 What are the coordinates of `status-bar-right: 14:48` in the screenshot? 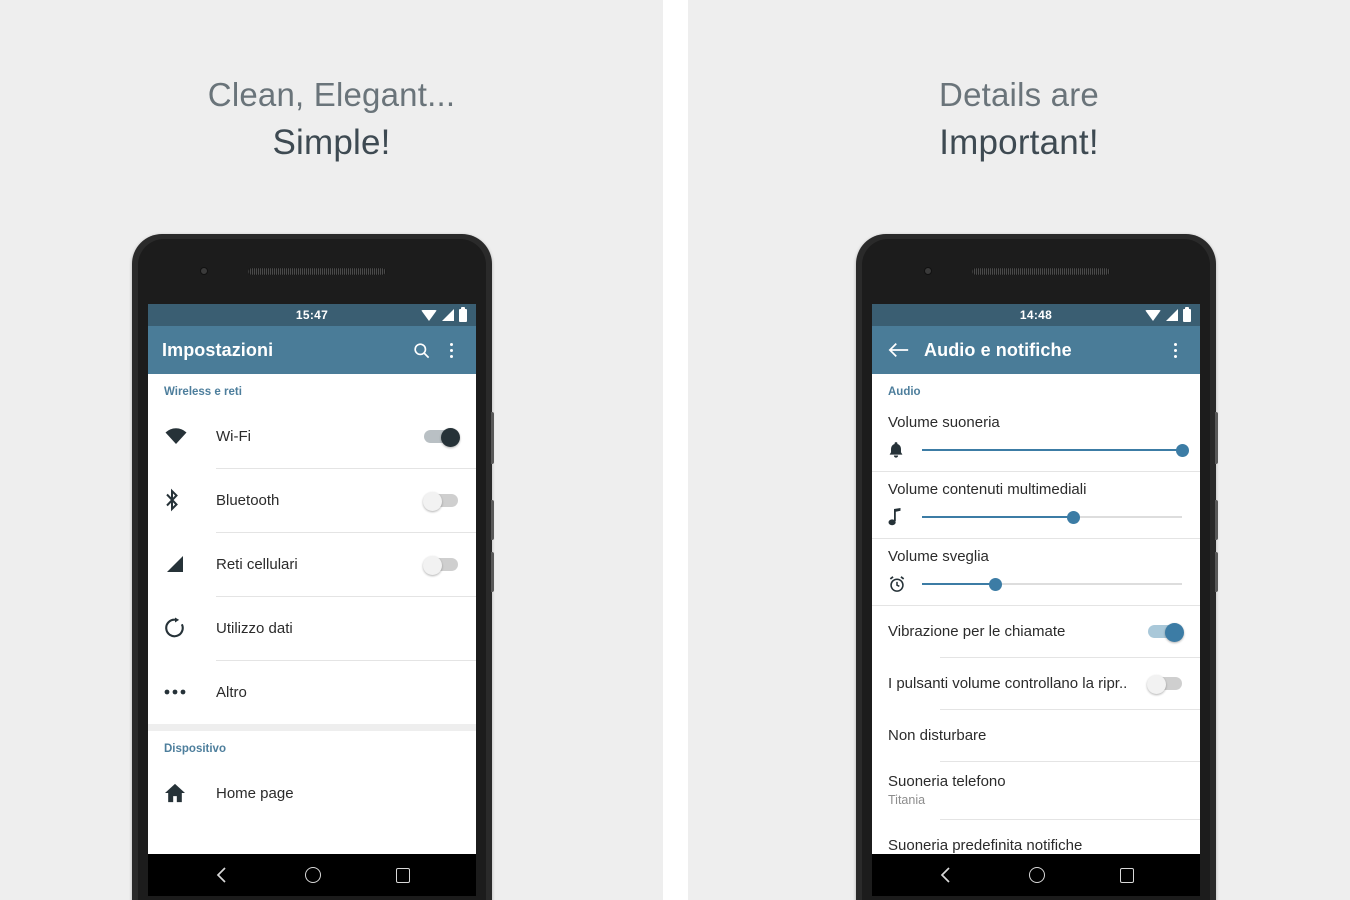 It's located at (1036, 315).